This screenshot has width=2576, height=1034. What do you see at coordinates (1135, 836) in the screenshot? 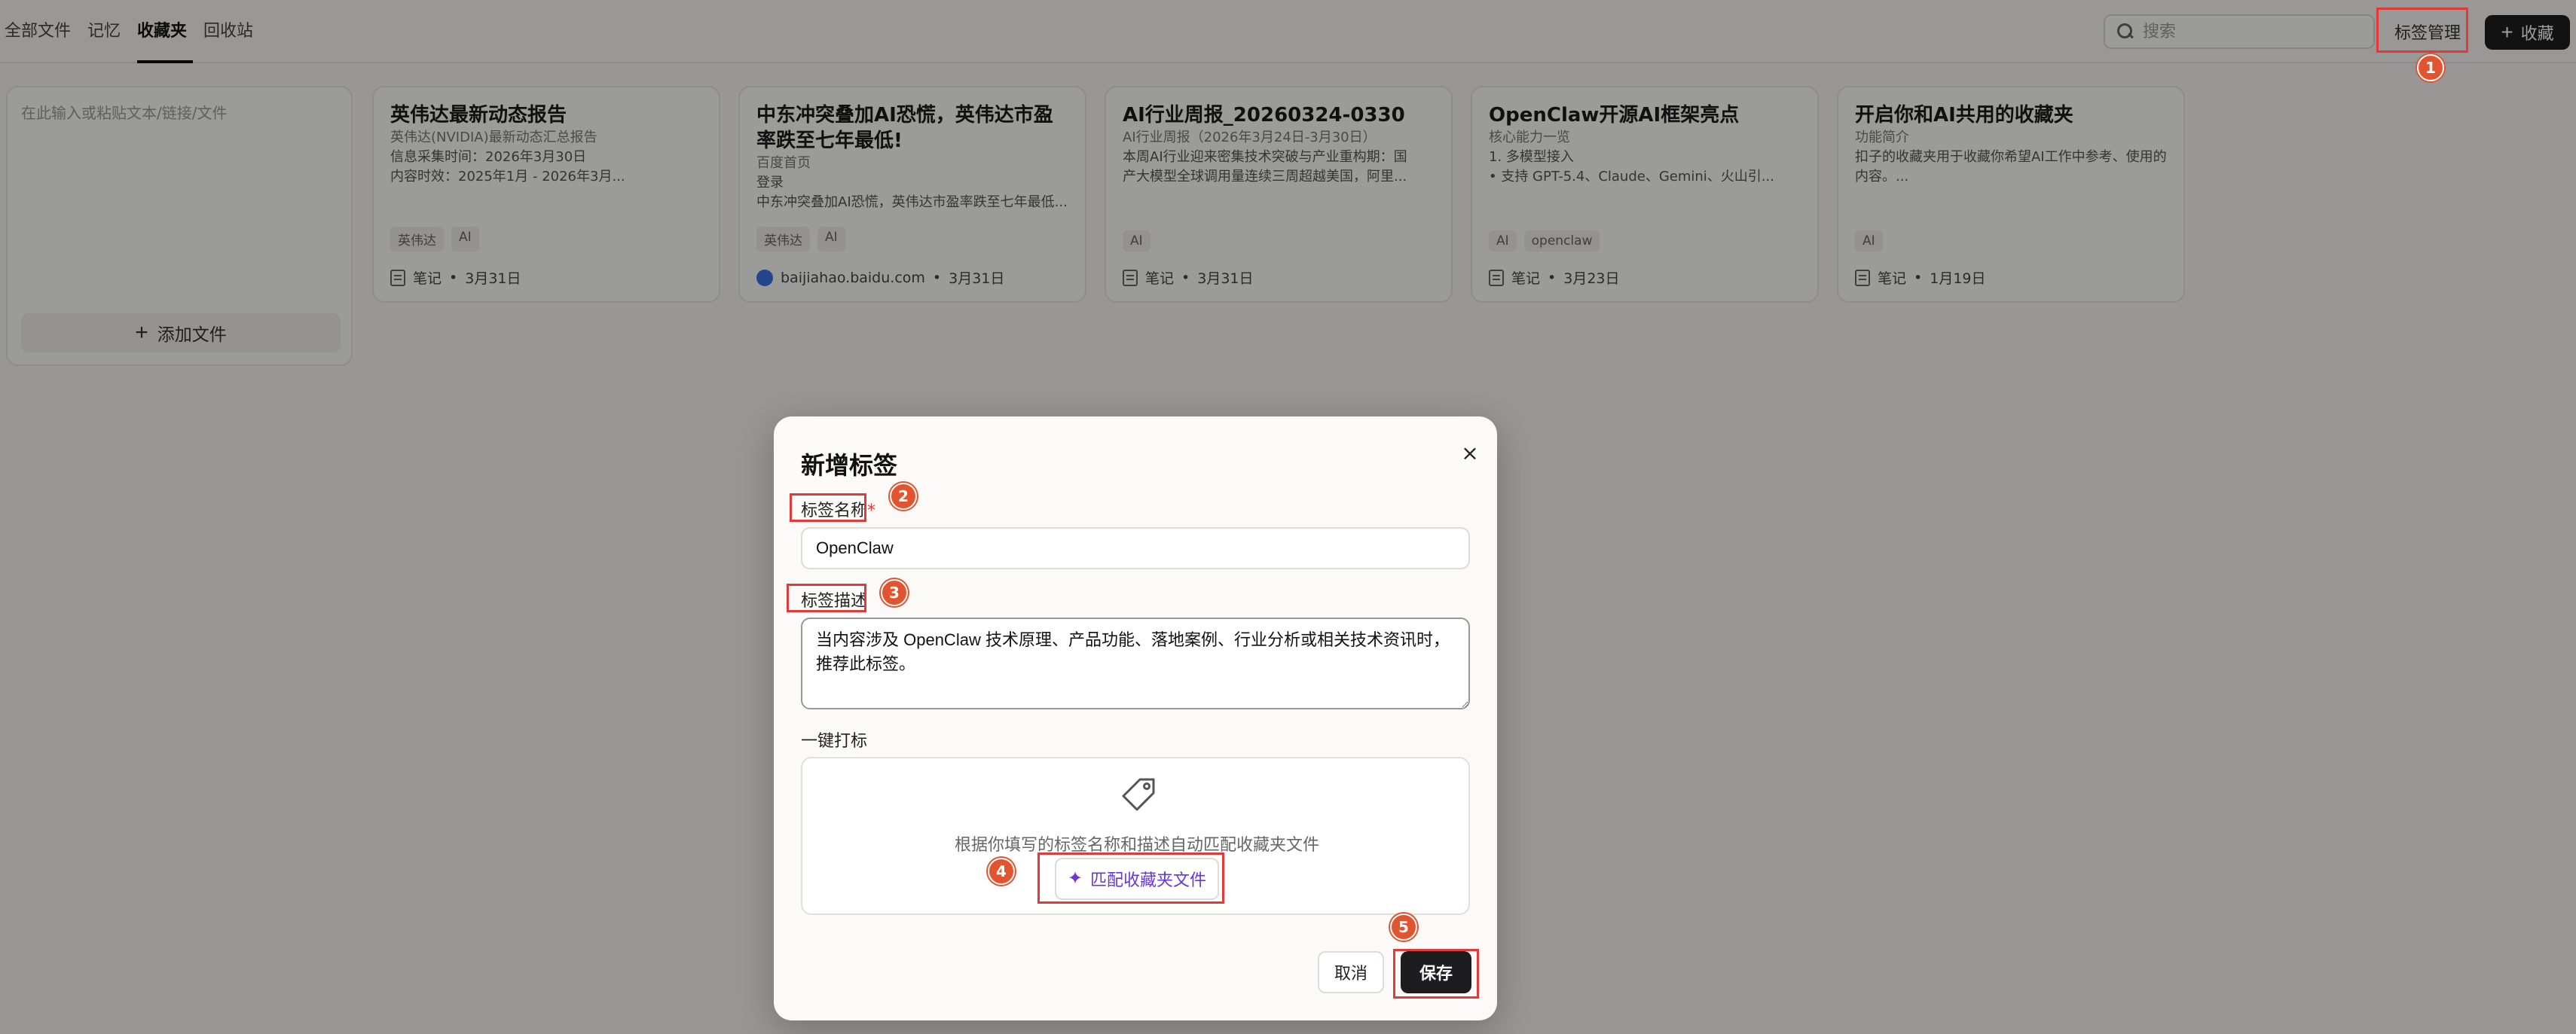
I see `auto-tag-panel: 根据你填写的标签名称和描述自动匹配收藏夹文件 ✦ 匹配收藏夹文件 4` at bounding box center [1135, 836].